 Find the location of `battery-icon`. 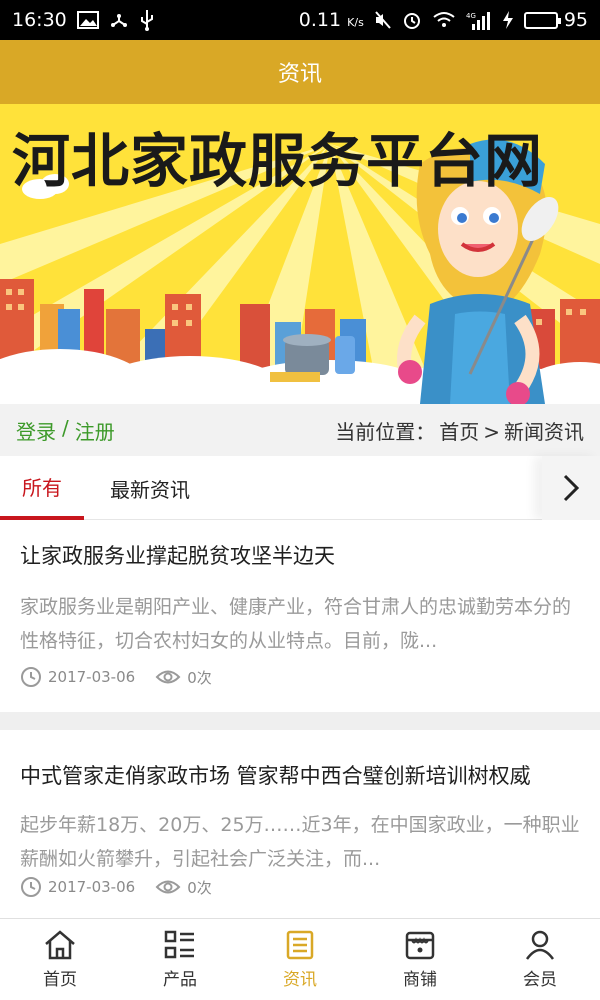

battery-icon is located at coordinates (542, 20).